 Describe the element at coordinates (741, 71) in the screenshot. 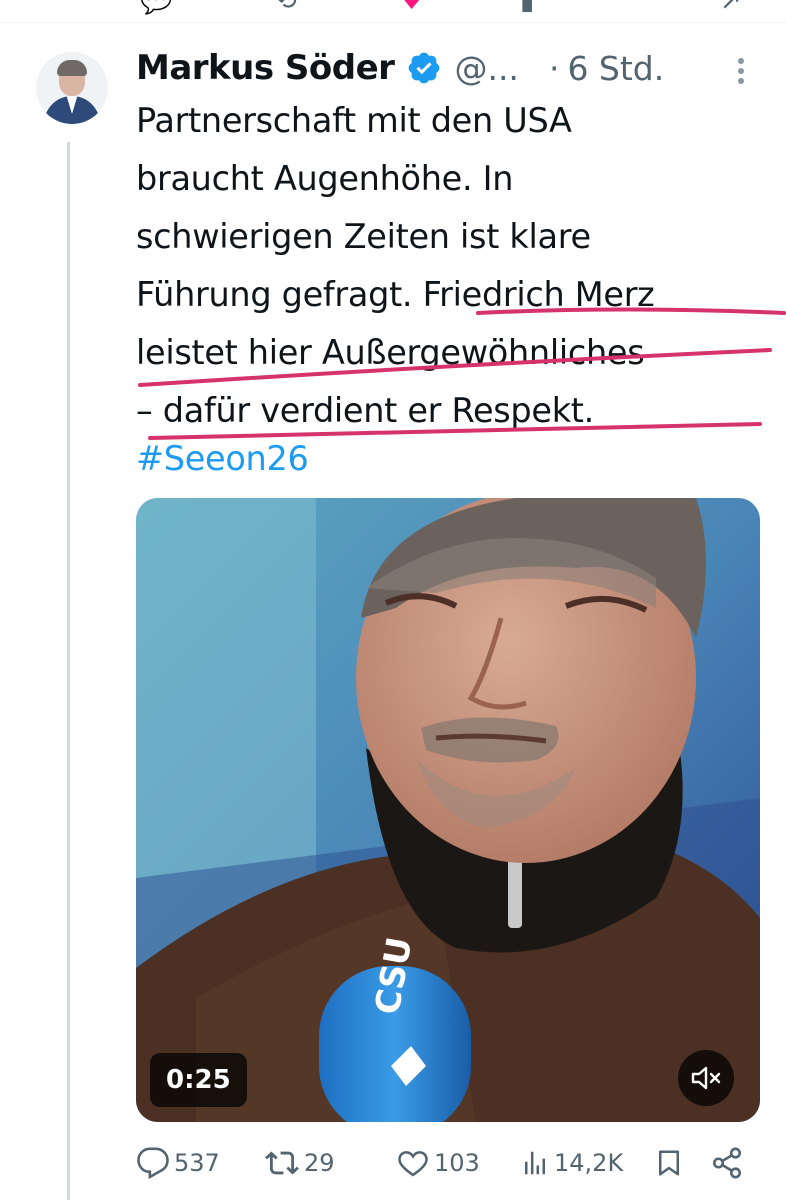

I see `more-vertical-icon` at that location.